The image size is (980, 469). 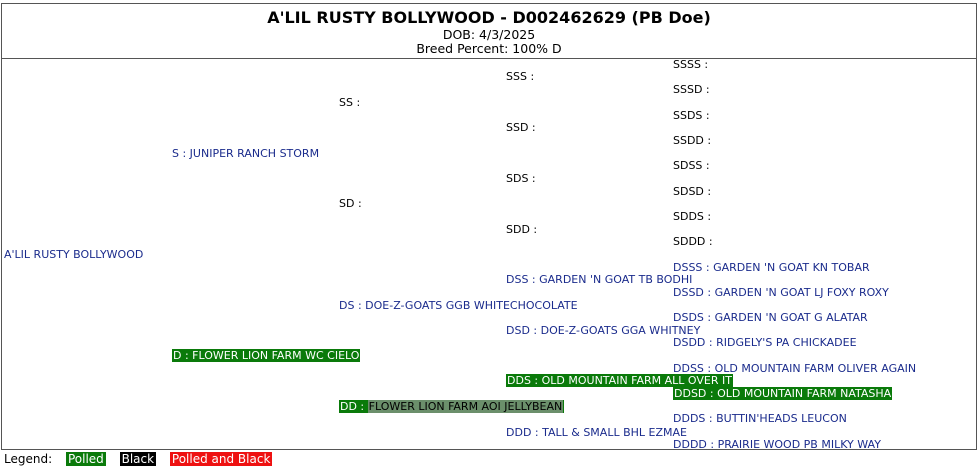 I want to click on sdd-label: SDD :, so click(x=522, y=229).